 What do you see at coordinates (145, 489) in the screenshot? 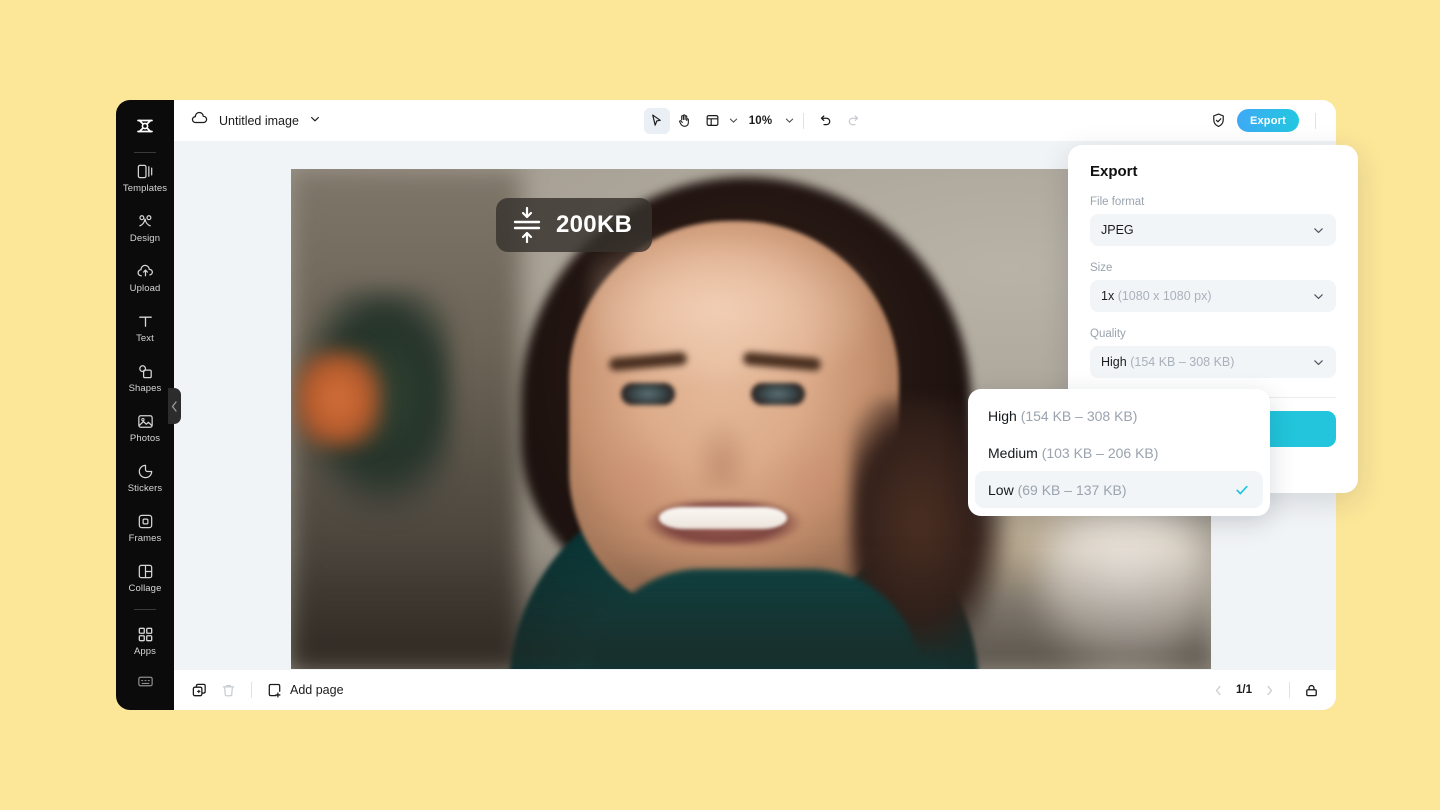
I see `sidebar-item-label: Stickers` at bounding box center [145, 489].